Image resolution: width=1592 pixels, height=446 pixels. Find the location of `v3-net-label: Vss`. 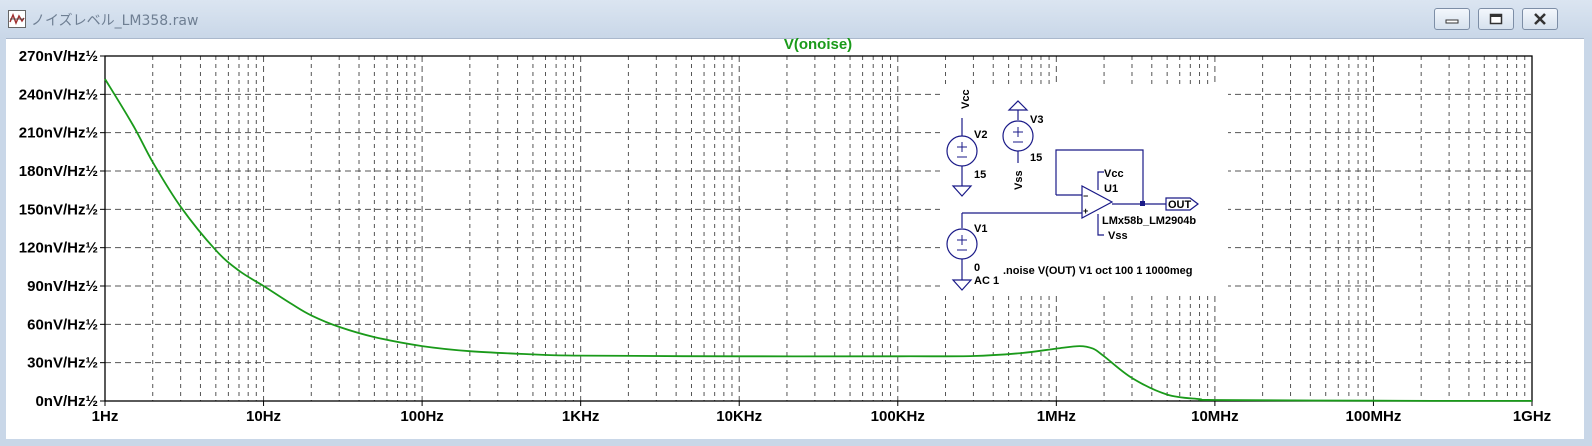

v3-net-label: Vss is located at coordinates (1019, 180).